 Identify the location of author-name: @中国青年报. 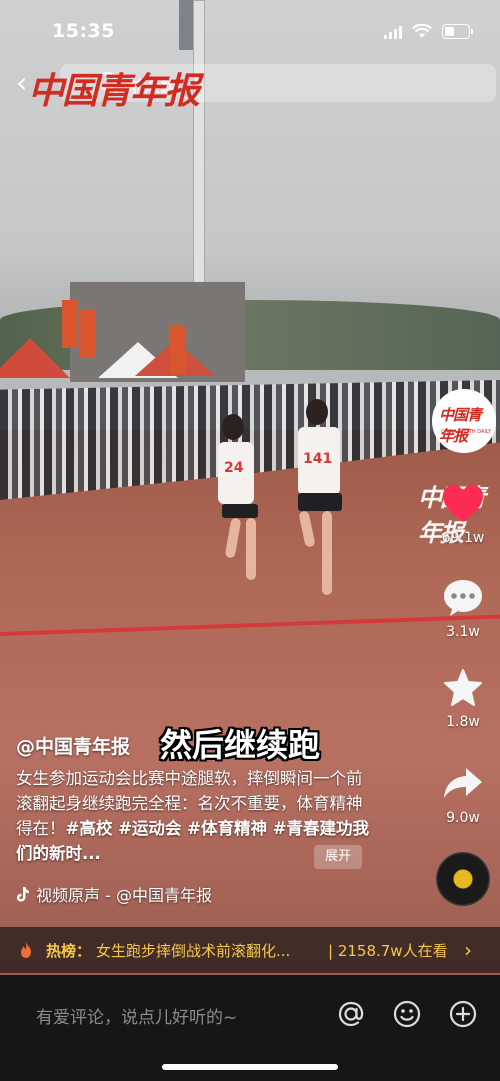
(73, 745).